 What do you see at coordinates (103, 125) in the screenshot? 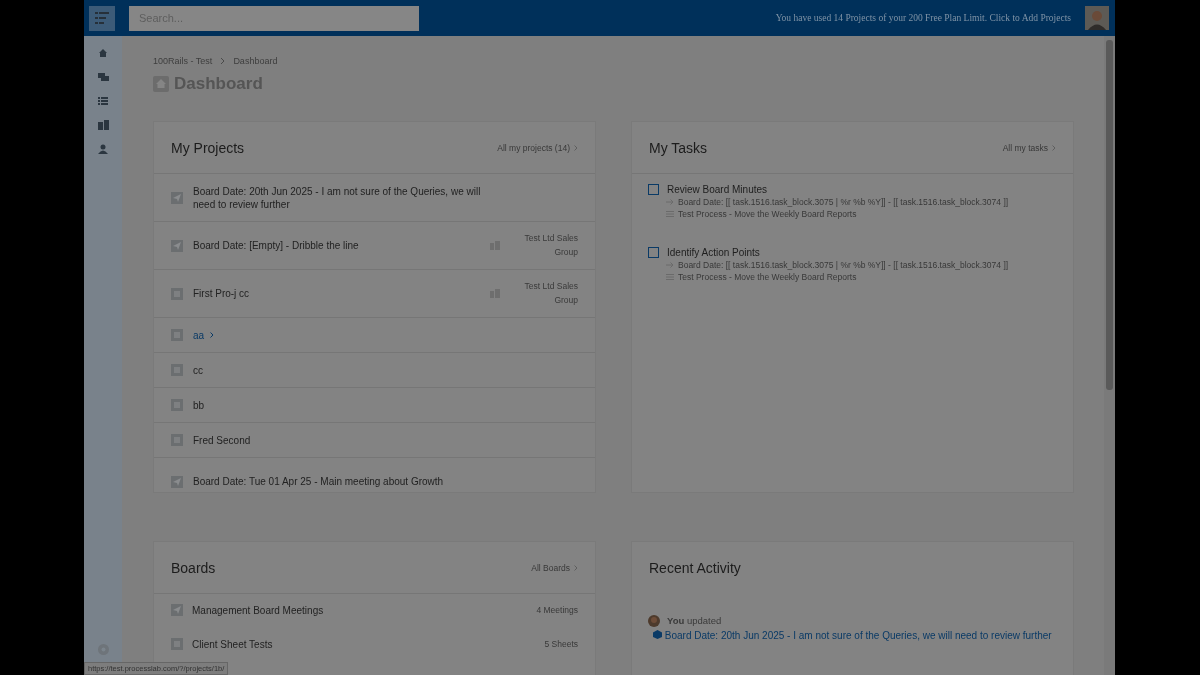
I see `building-icon` at bounding box center [103, 125].